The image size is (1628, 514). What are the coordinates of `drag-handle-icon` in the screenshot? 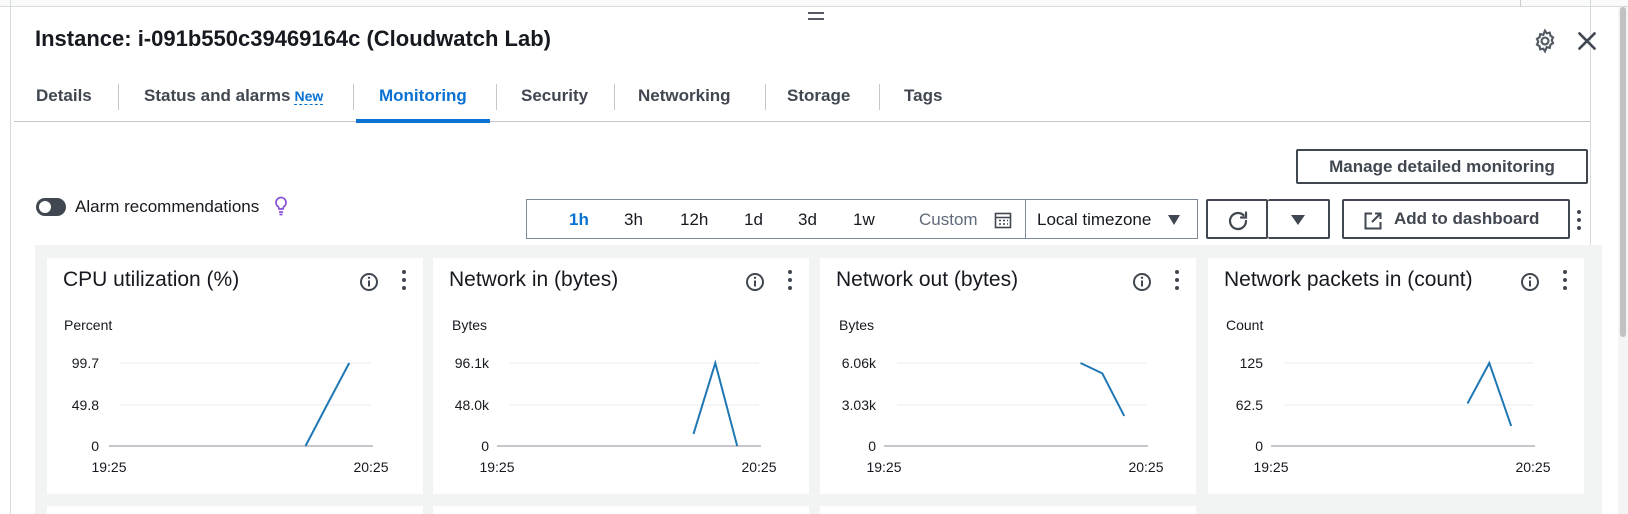 It's located at (816, 18).